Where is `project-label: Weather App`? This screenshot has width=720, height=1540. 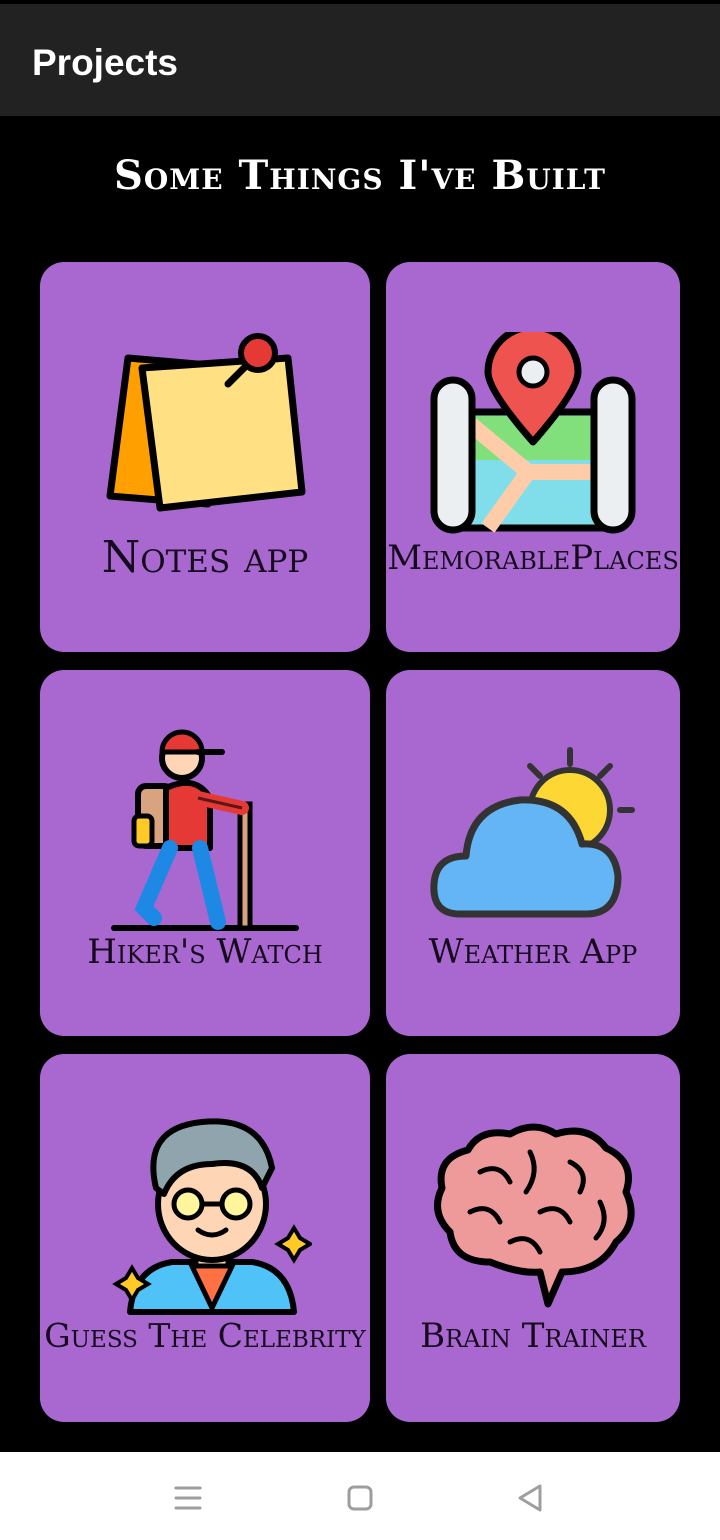
project-label: Weather App is located at coordinates (533, 952).